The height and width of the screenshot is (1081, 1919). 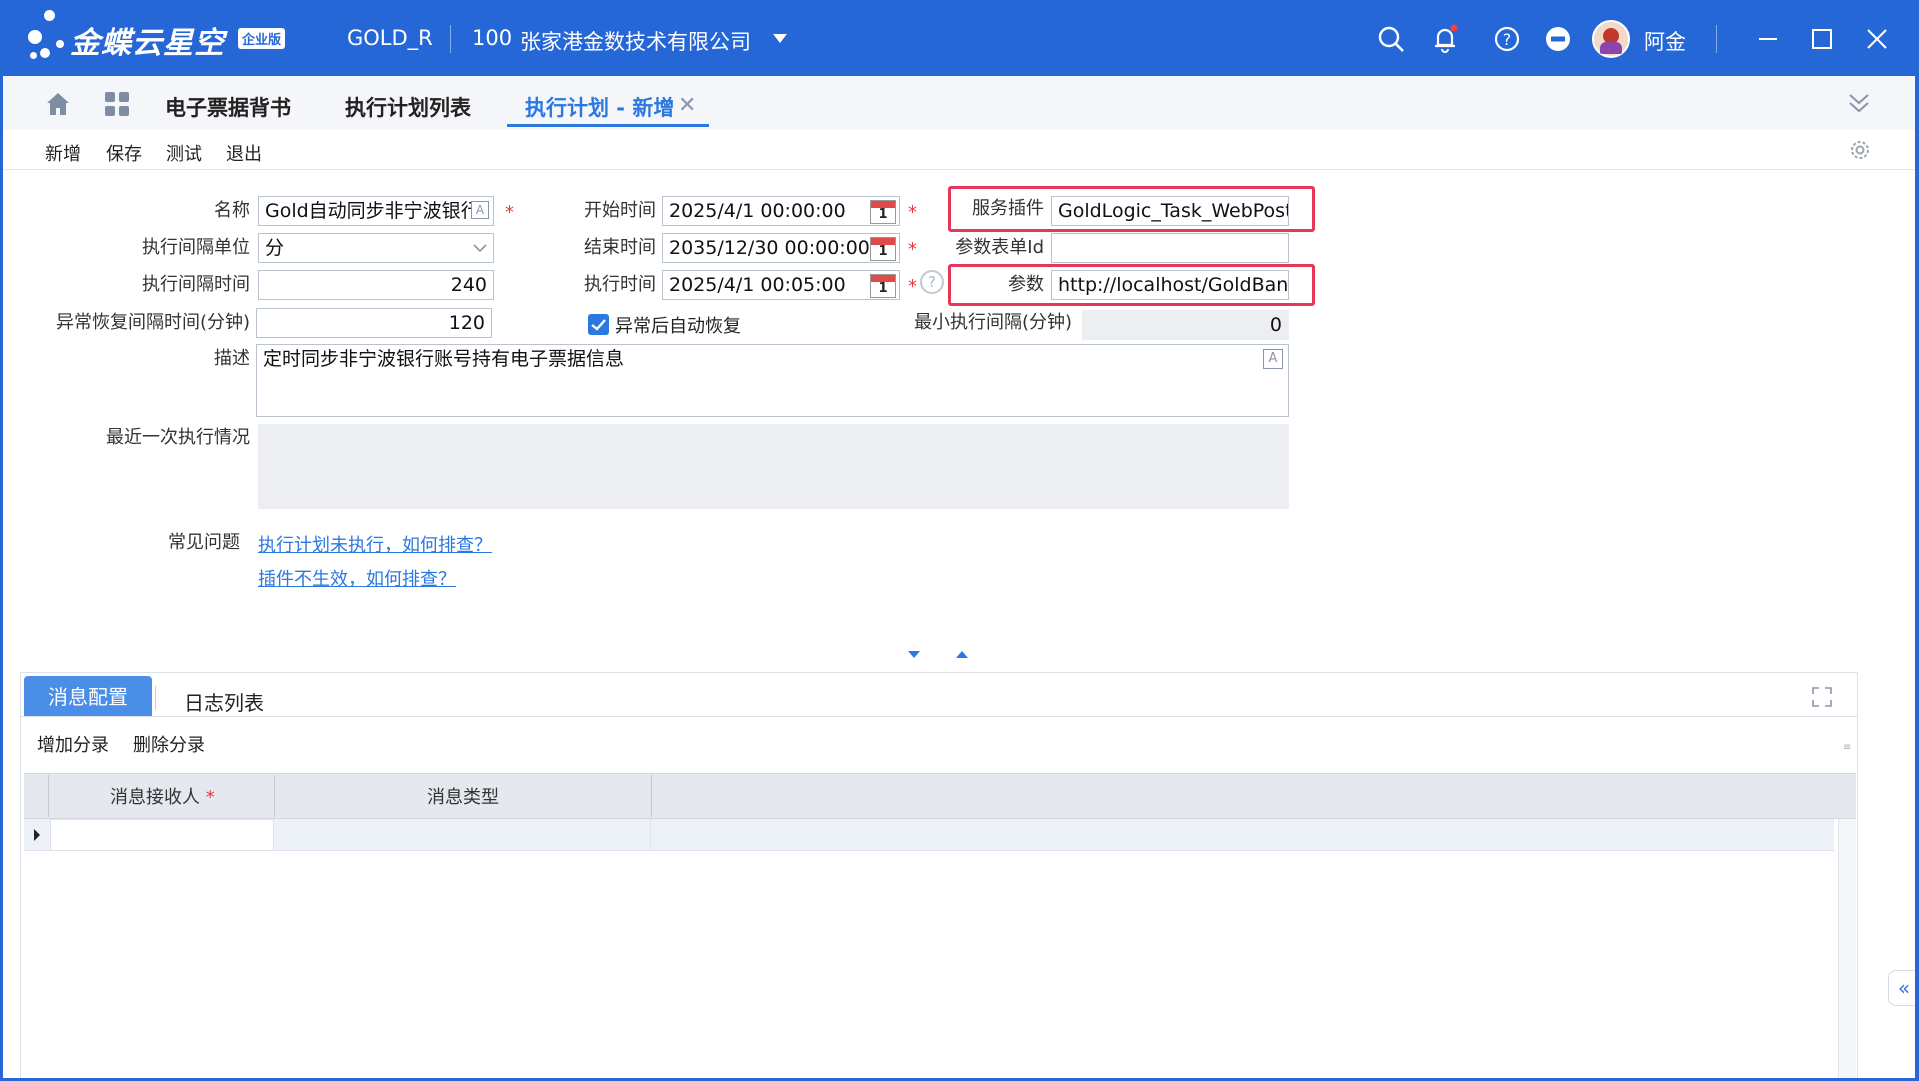 I want to click on tab-close-icon: ✕, so click(x=687, y=105).